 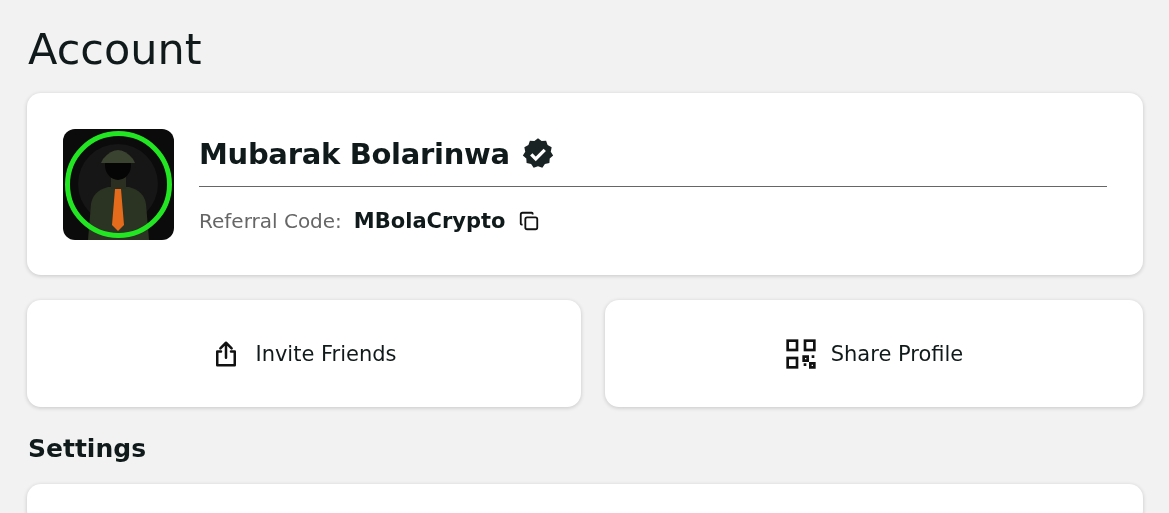 What do you see at coordinates (304, 353) in the screenshot?
I see `invite-friends-button: Invite Friends` at bounding box center [304, 353].